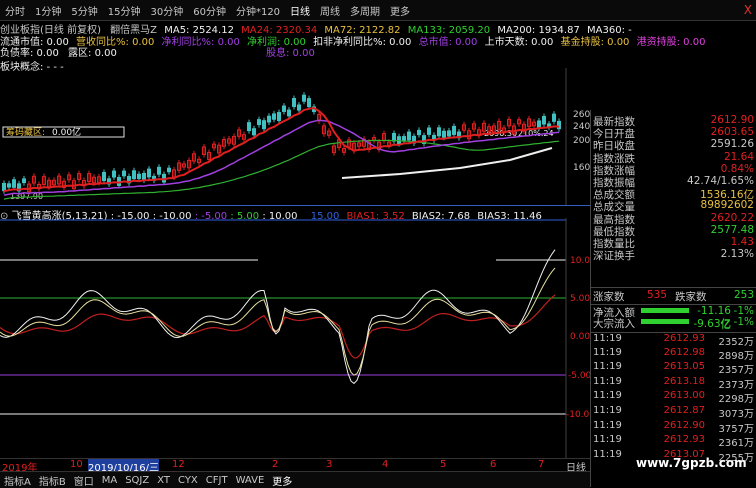 The image size is (756, 488). What do you see at coordinates (673, 158) in the screenshot?
I see `quote-row: 指数涨跌 21.64` at bounding box center [673, 158].